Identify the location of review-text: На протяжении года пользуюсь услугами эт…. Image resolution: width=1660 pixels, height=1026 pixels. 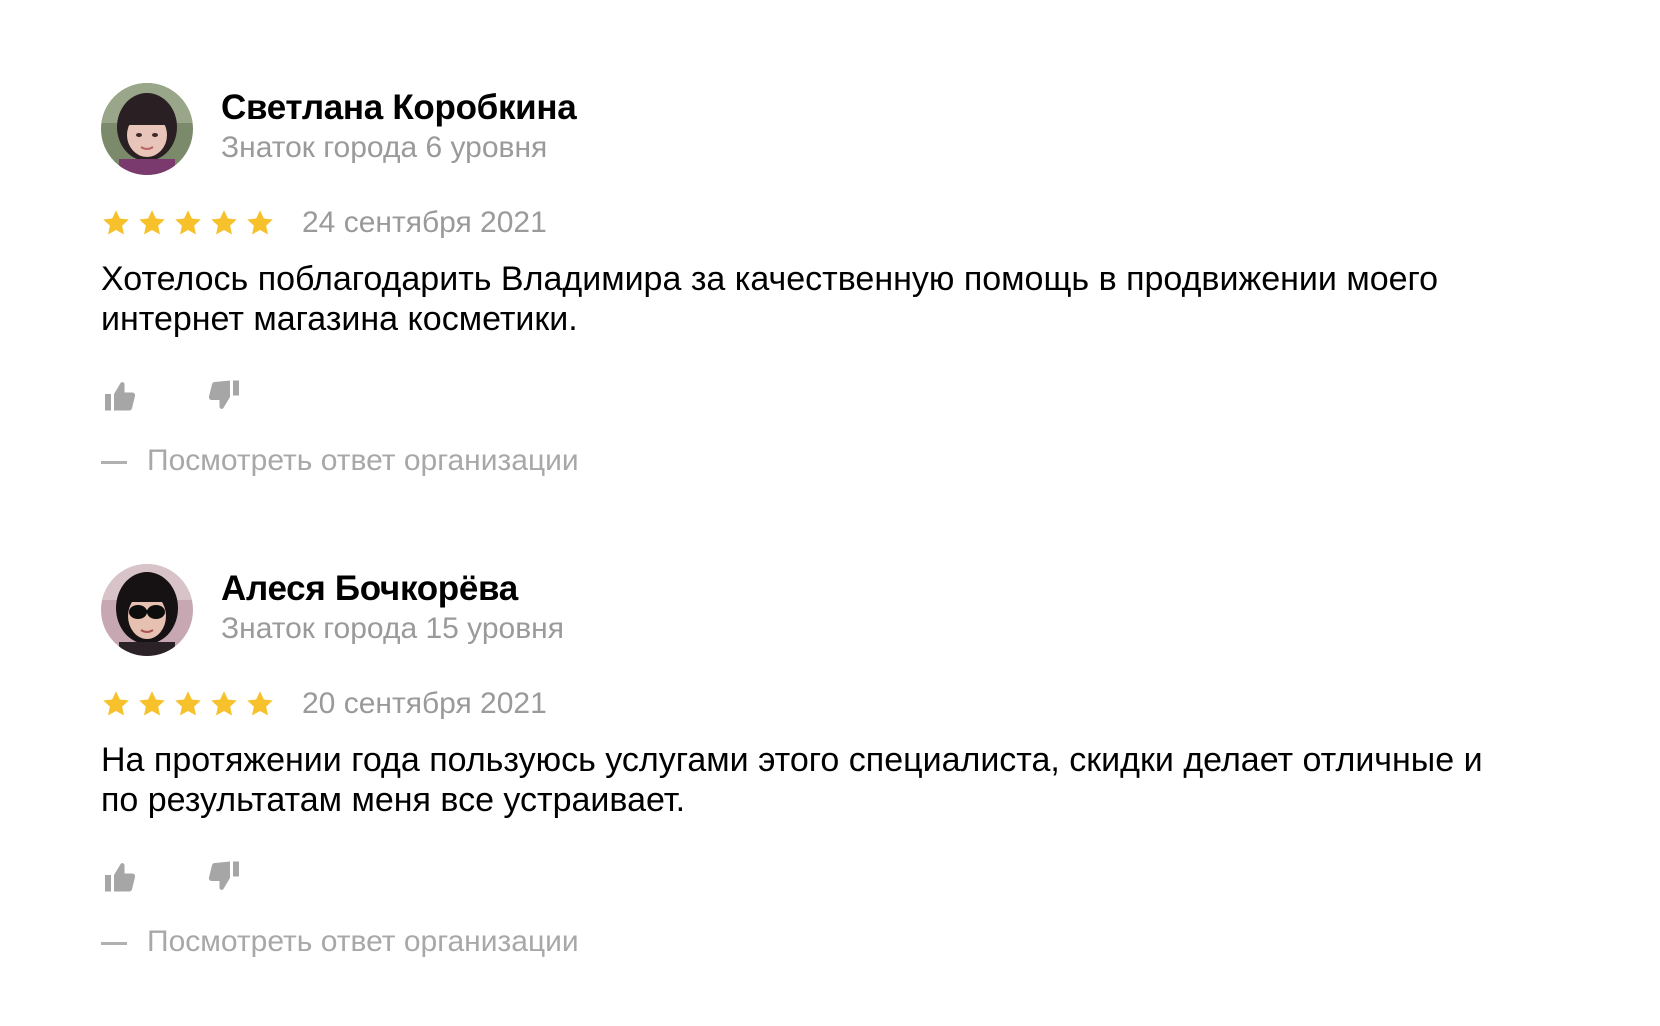
(792, 780).